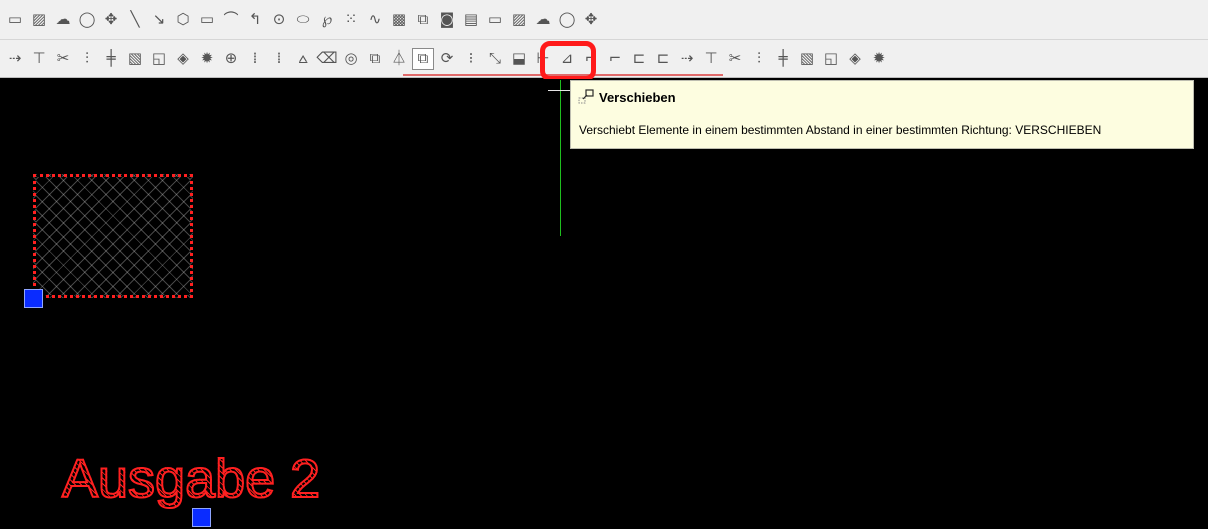 Image resolution: width=1208 pixels, height=529 pixels. I want to click on move-icon, so click(586, 96).